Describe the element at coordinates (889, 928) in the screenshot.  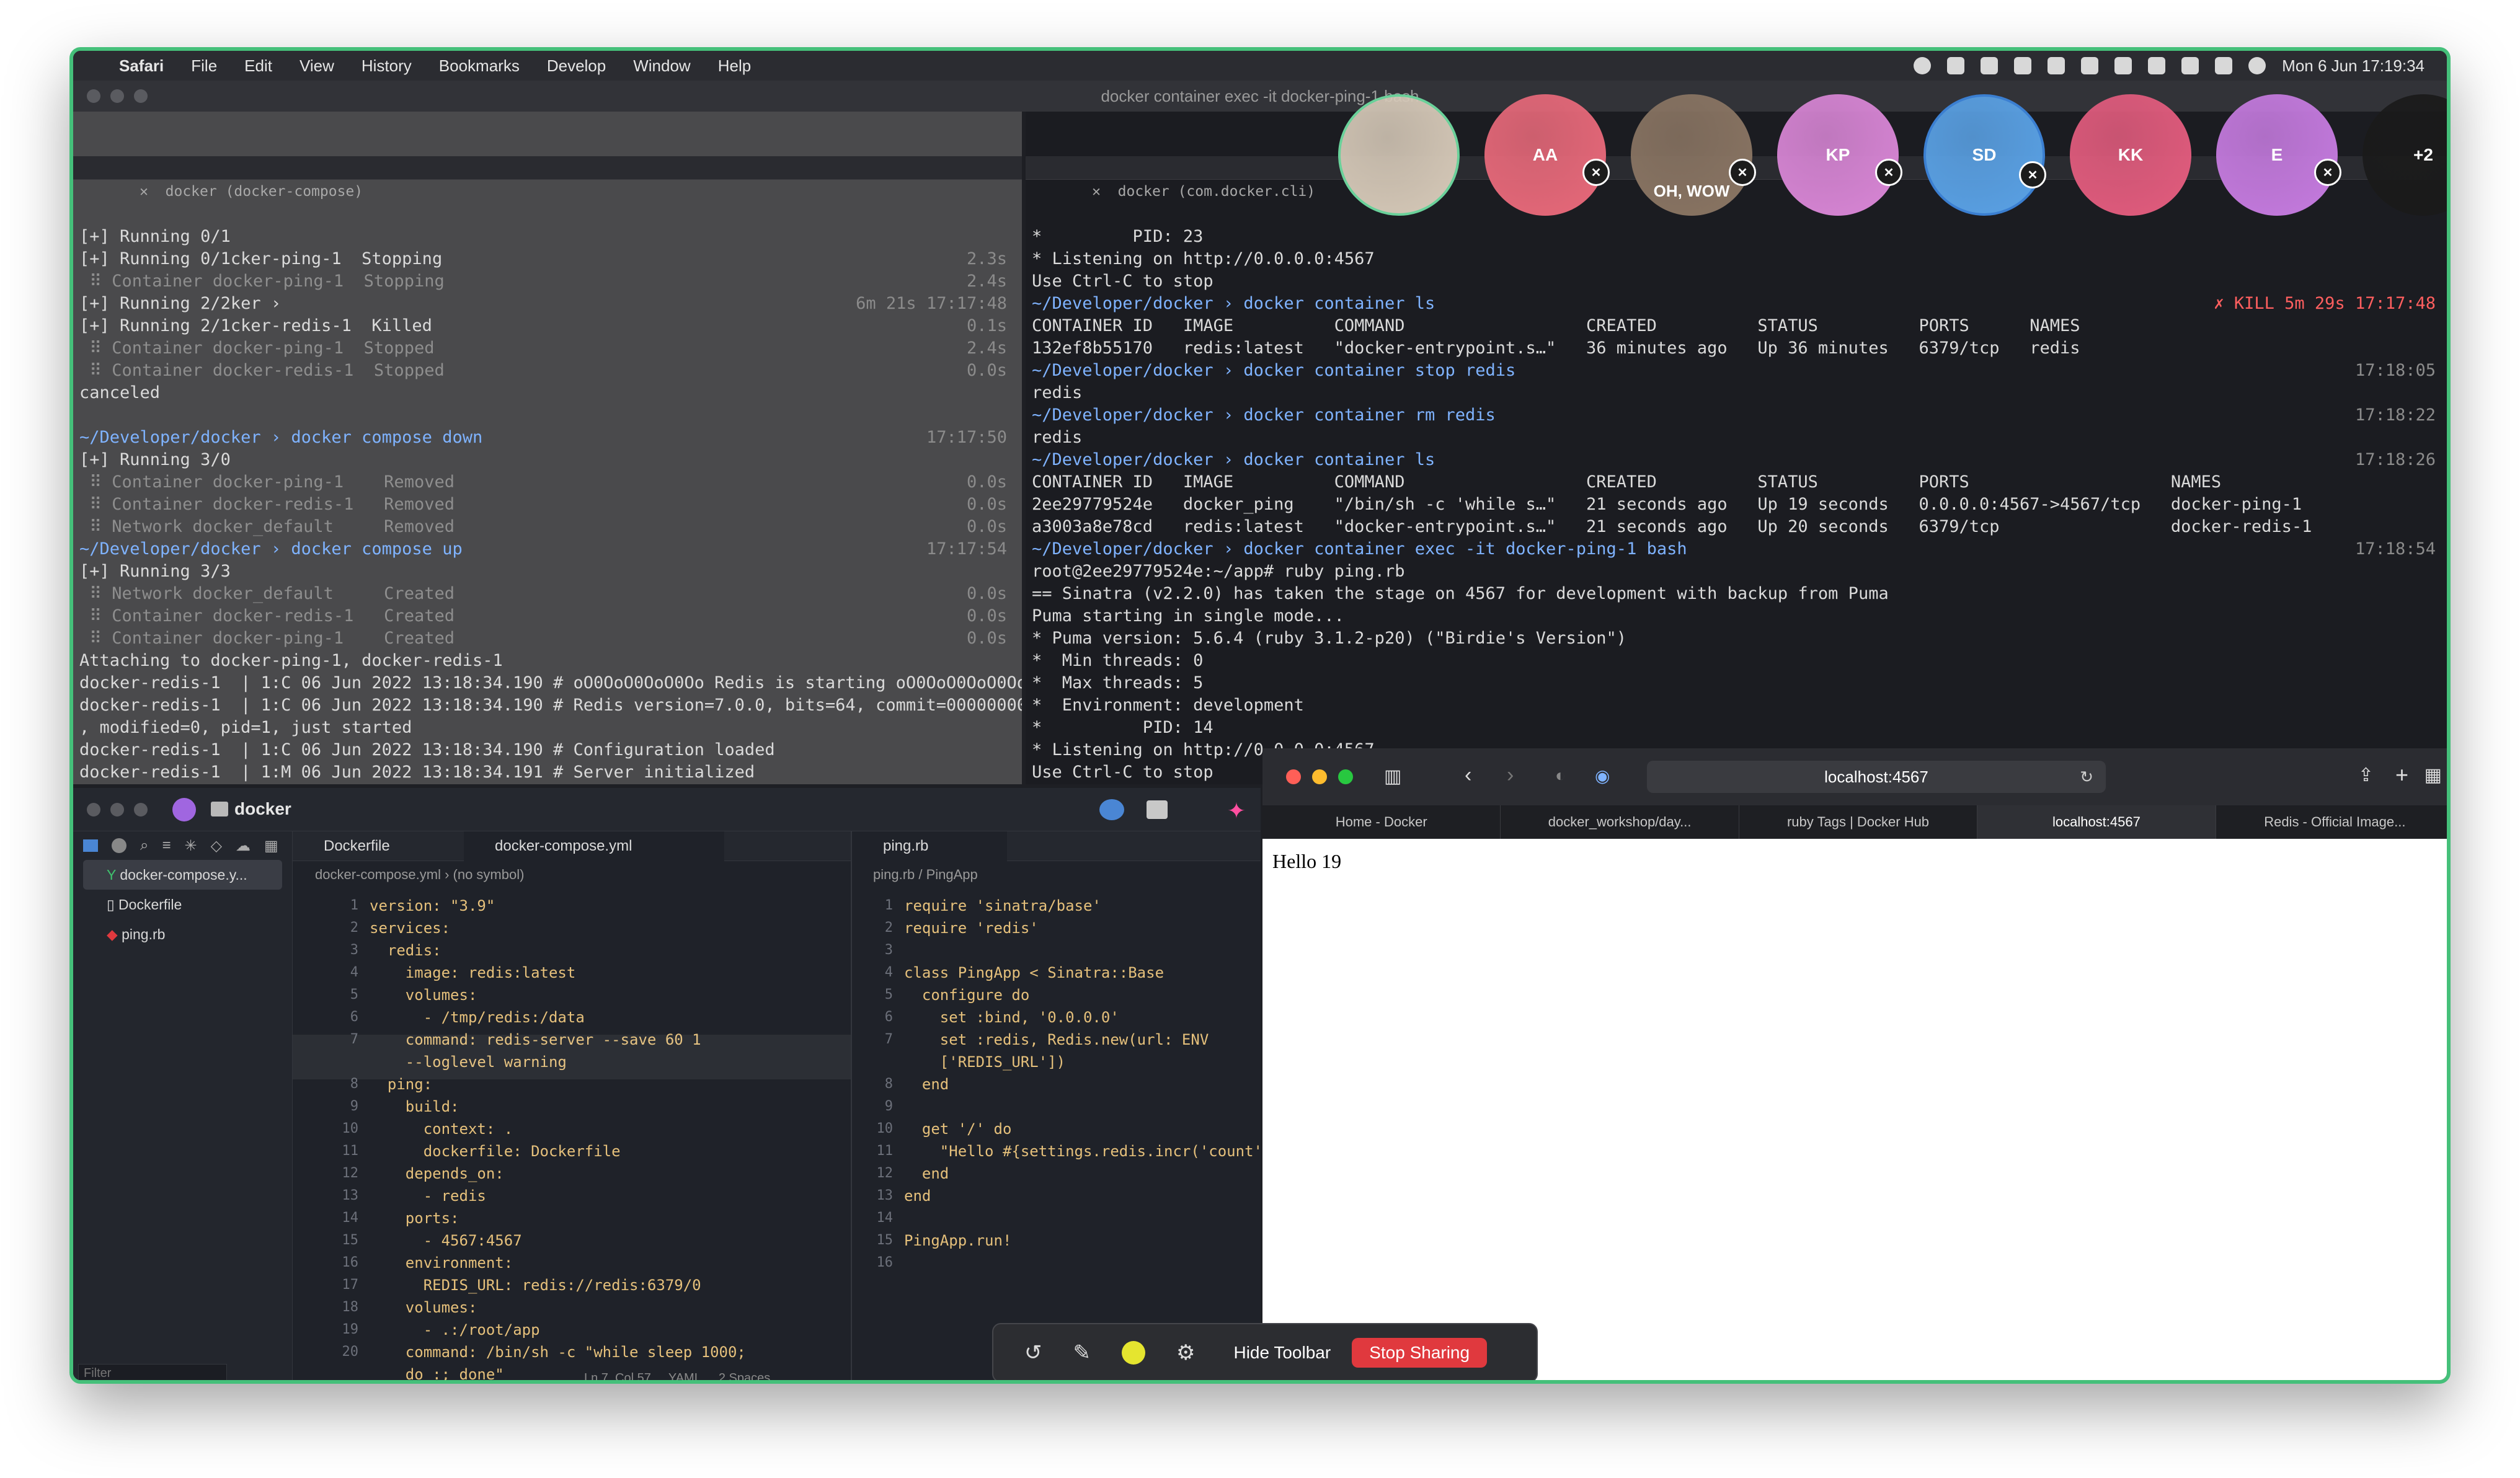
I see `line-number: 2` at that location.